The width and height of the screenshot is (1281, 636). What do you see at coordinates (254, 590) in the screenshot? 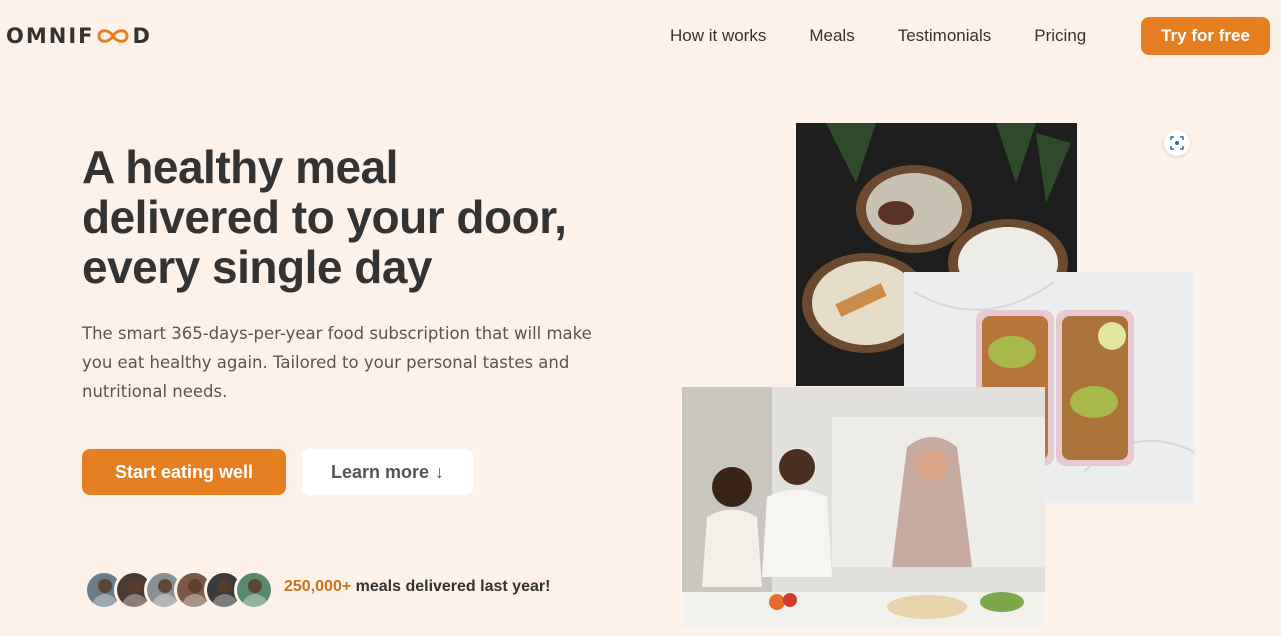
I see `avatar` at bounding box center [254, 590].